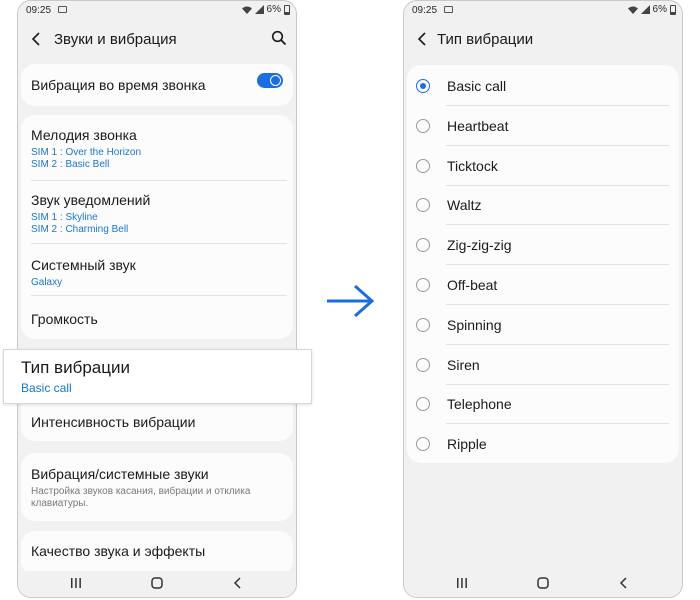 Image resolution: width=700 pixels, height=600 pixels. Describe the element at coordinates (46, 388) in the screenshot. I see `vibration-pattern-value: Basic call` at that location.